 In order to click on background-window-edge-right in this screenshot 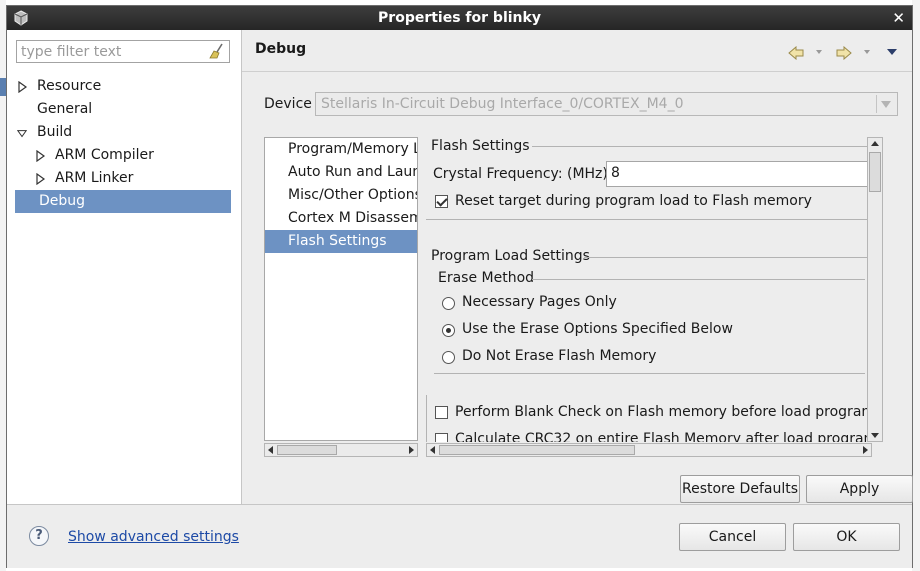, I will do `click(916, 285)`.